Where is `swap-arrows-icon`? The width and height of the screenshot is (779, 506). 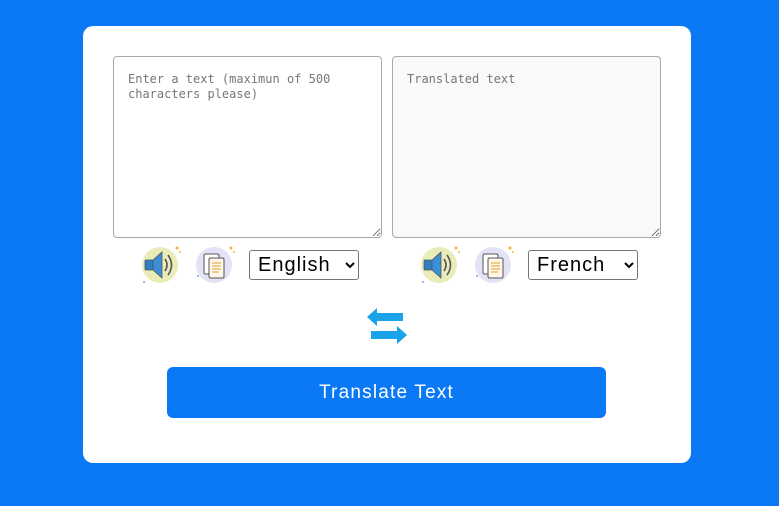
swap-arrows-icon is located at coordinates (387, 326).